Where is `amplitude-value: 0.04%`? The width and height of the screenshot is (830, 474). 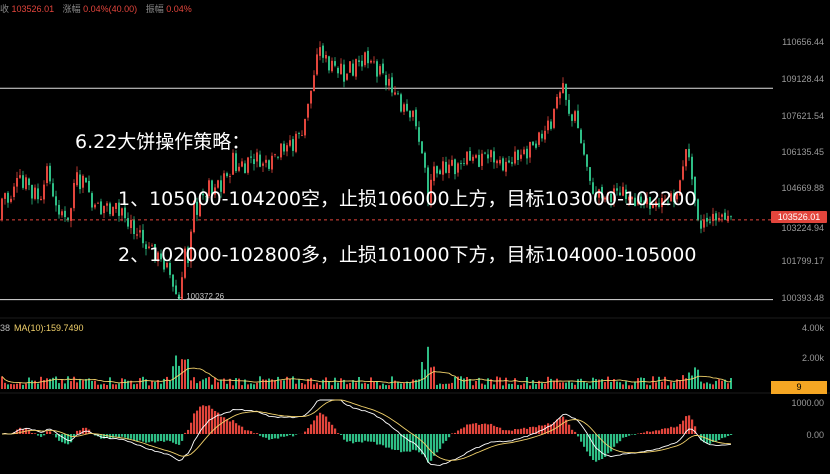
amplitude-value: 0.04% is located at coordinates (179, 9).